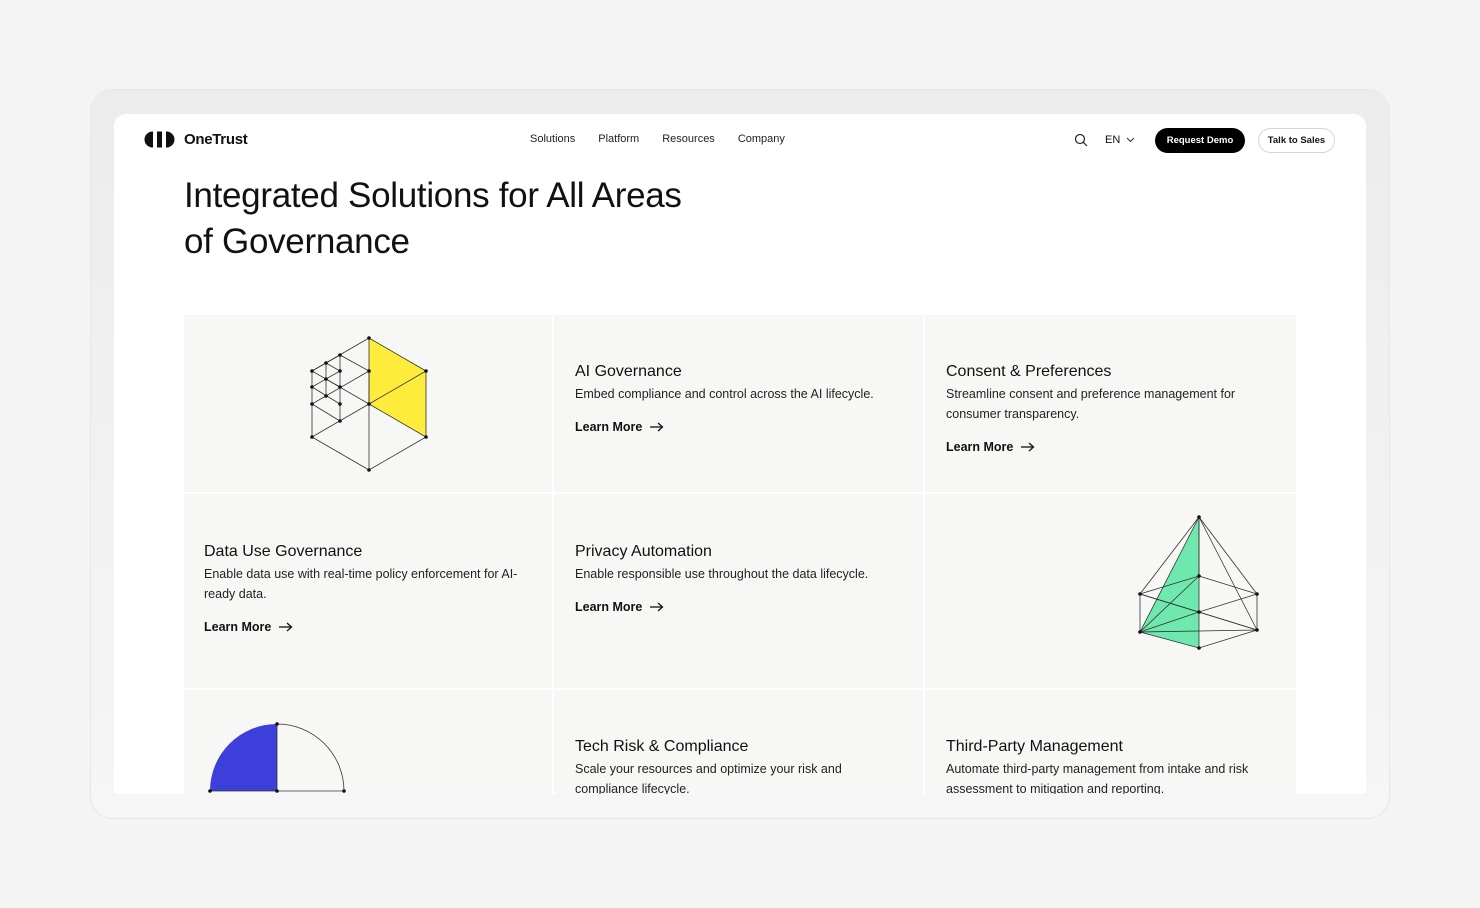 The width and height of the screenshot is (1480, 908). Describe the element at coordinates (1198, 582) in the screenshot. I see `green-pyramid-illustration` at that location.